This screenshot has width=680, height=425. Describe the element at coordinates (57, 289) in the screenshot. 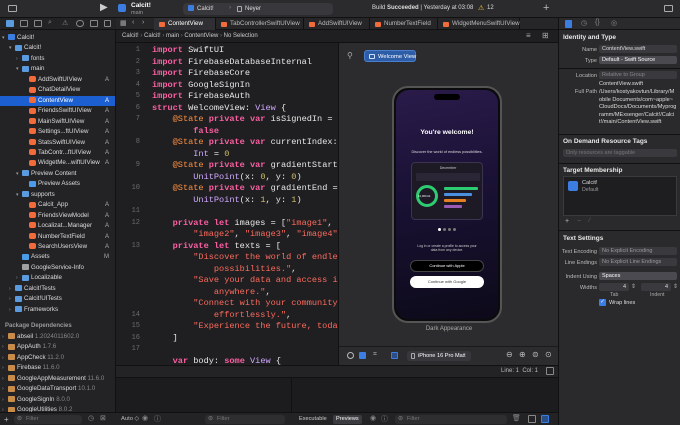

I see `navigator-item: › Calcit!Tests` at that location.